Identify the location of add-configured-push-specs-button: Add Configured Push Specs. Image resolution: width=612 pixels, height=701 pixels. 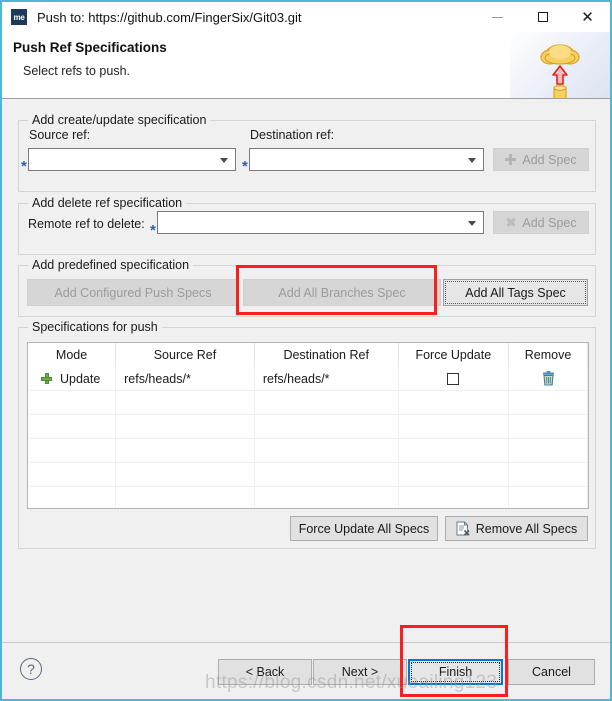
(133, 292).